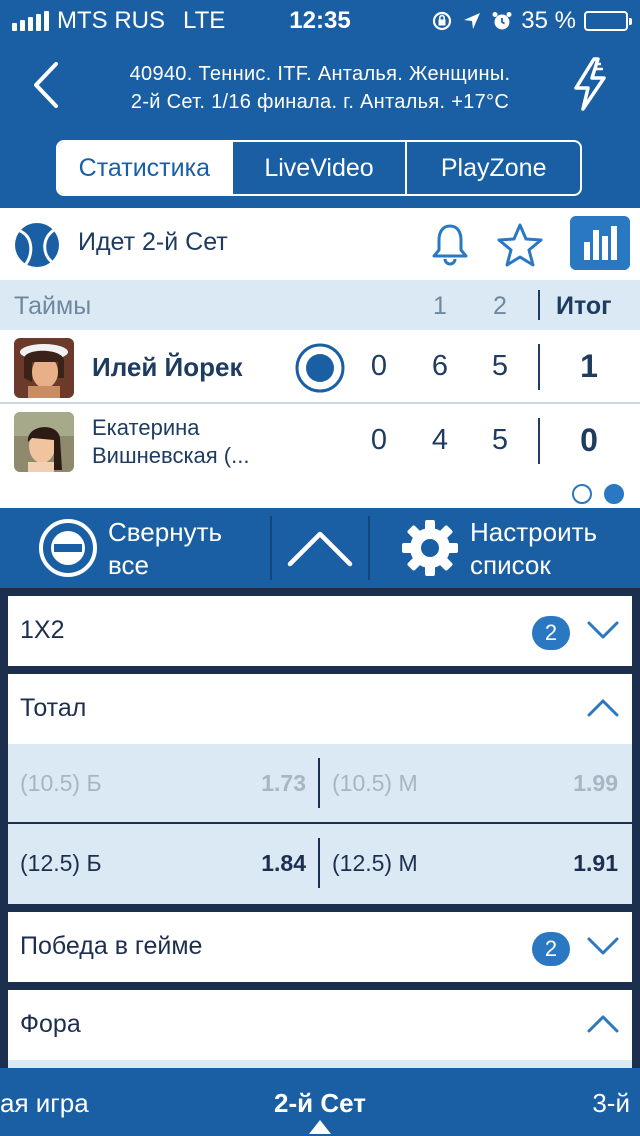 This screenshot has height=1136, width=640. Describe the element at coordinates (320, 631) in the screenshot. I see `market-1x2: 1X2 2` at that location.